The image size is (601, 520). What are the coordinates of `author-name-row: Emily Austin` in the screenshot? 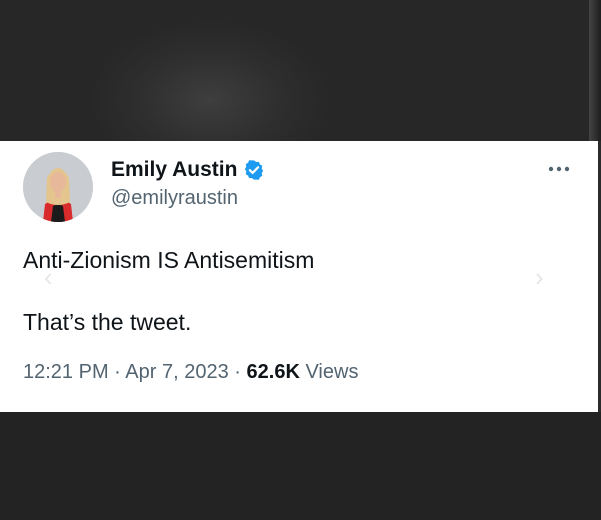 It's located at (188, 170).